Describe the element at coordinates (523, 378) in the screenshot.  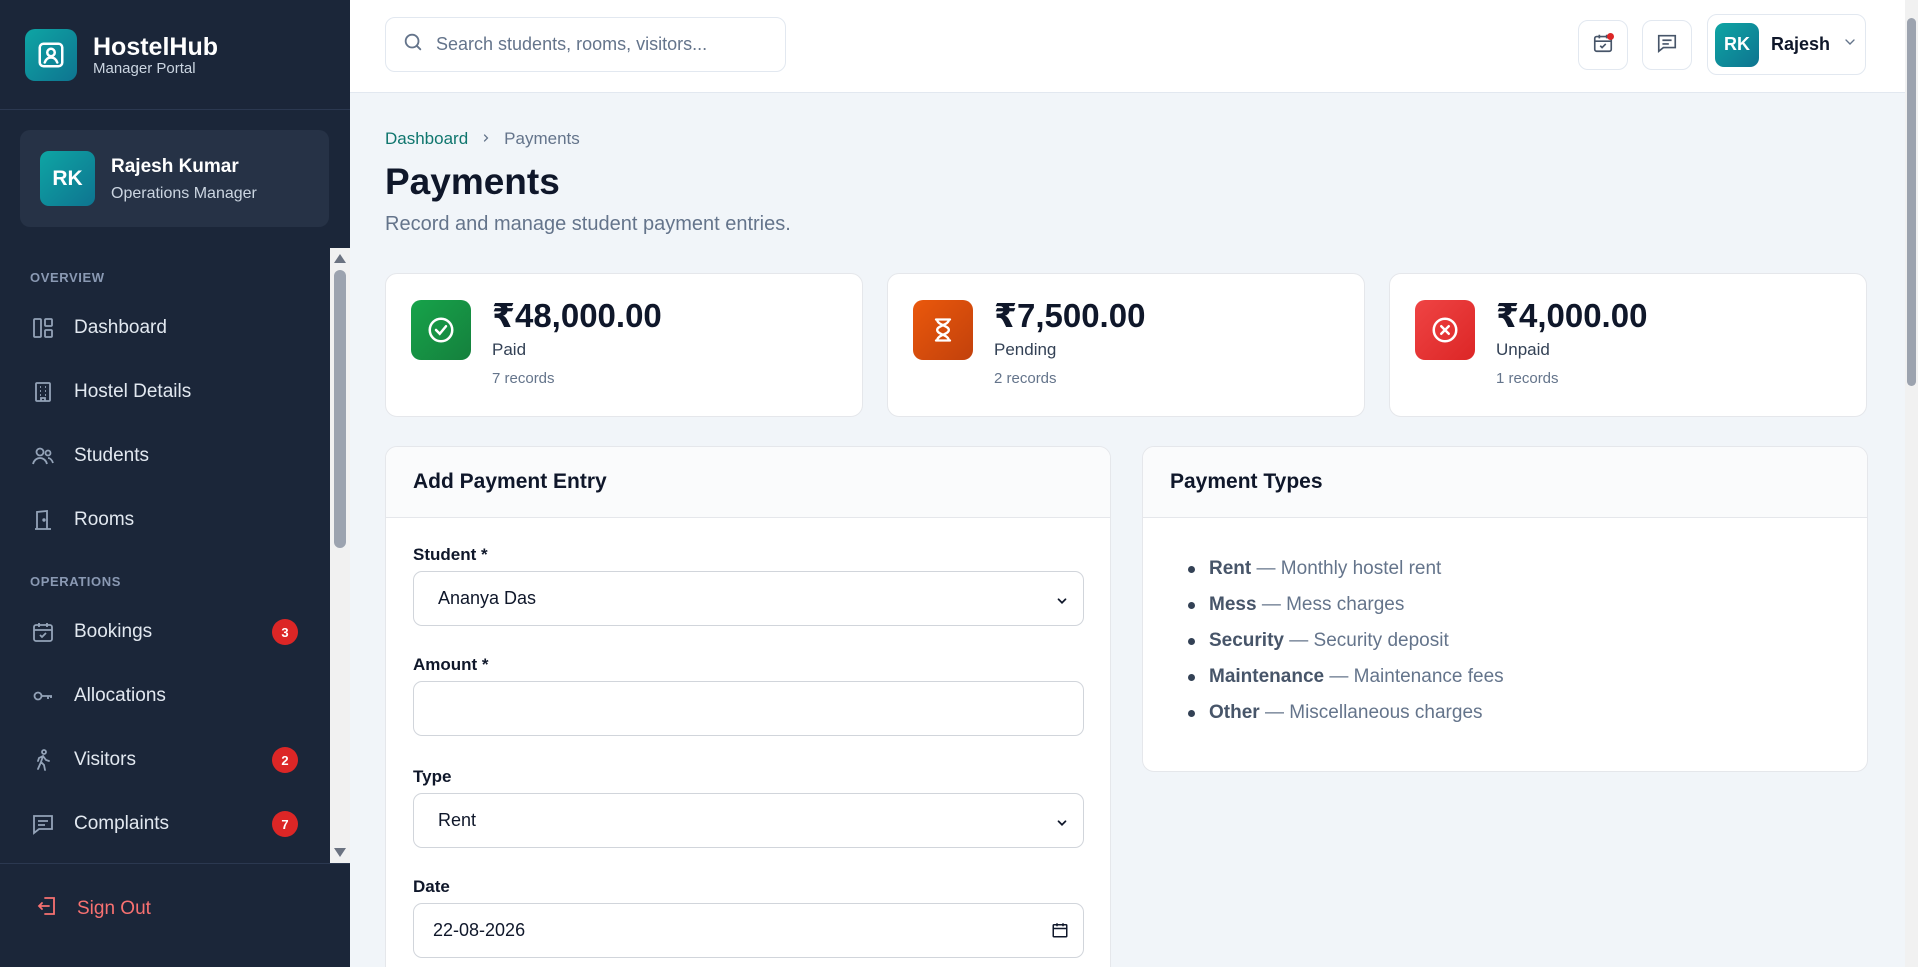
I see `stat-count: 7 records` at that location.